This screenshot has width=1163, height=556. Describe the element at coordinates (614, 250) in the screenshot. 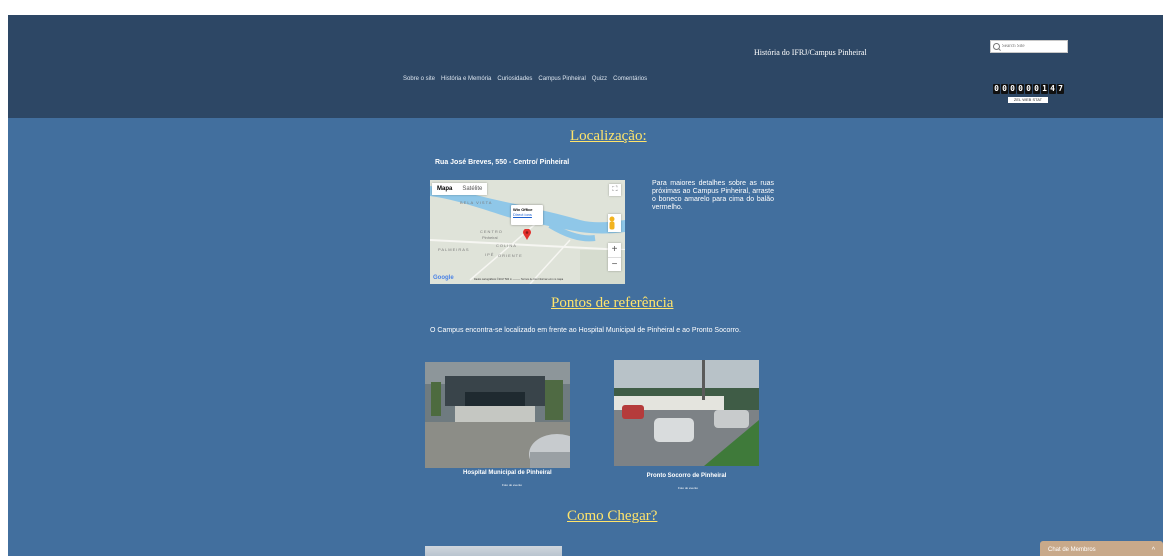

I see `zoom-in-button: +` at that location.